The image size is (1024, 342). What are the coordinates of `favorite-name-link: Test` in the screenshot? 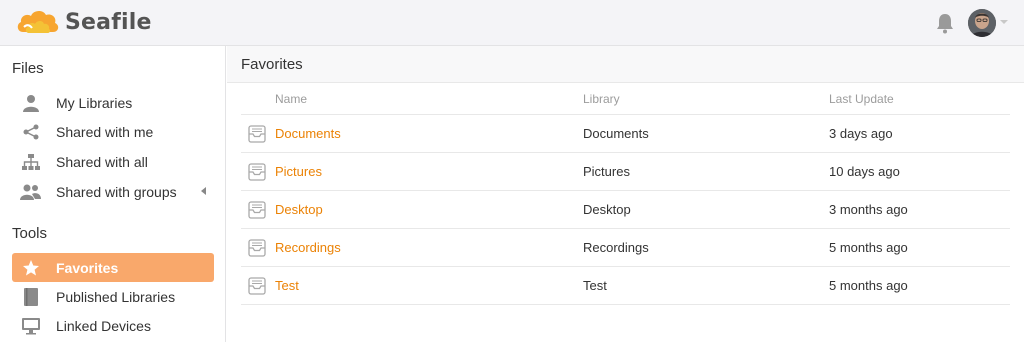 It's located at (287, 285).